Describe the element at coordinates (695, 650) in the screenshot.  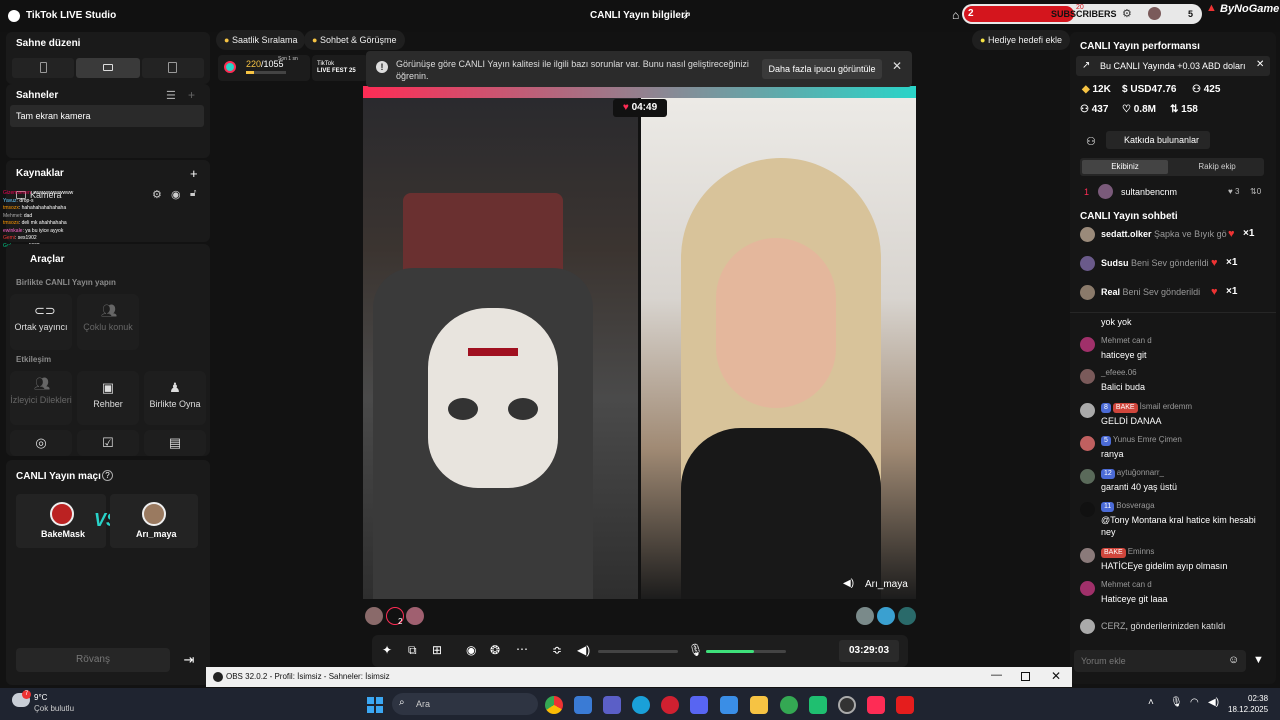
I see `mic-icon: 🎙︎` at that location.